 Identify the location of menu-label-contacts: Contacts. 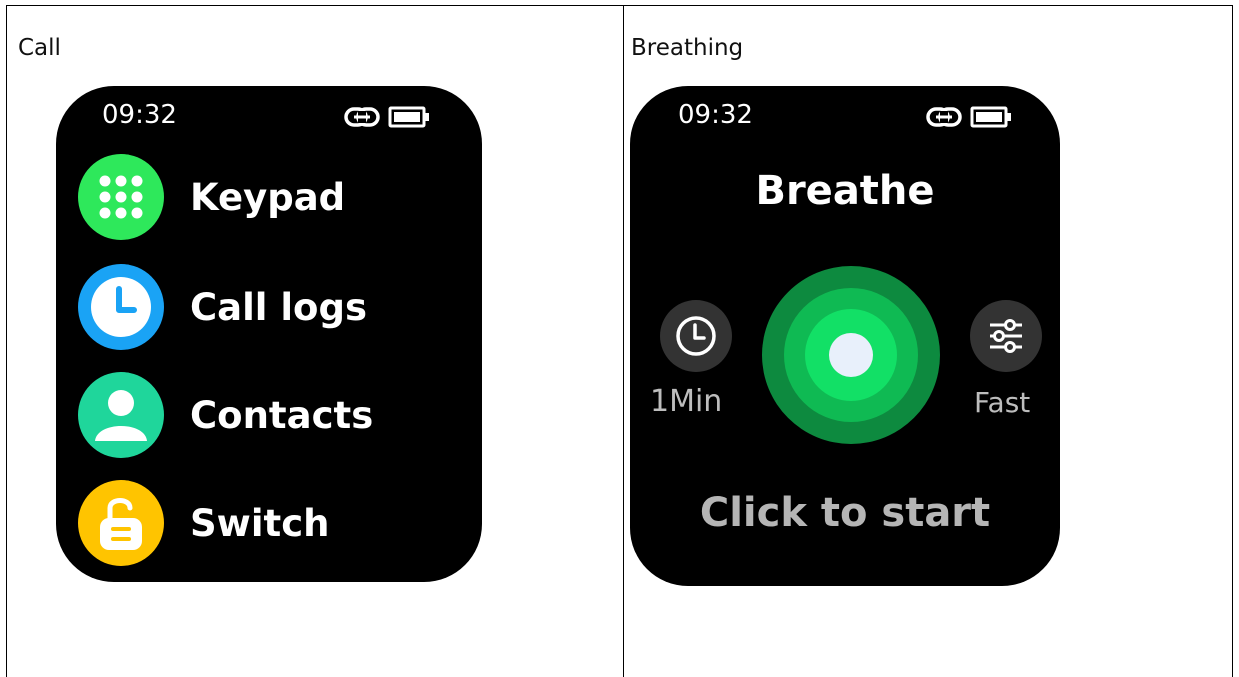
(282, 415).